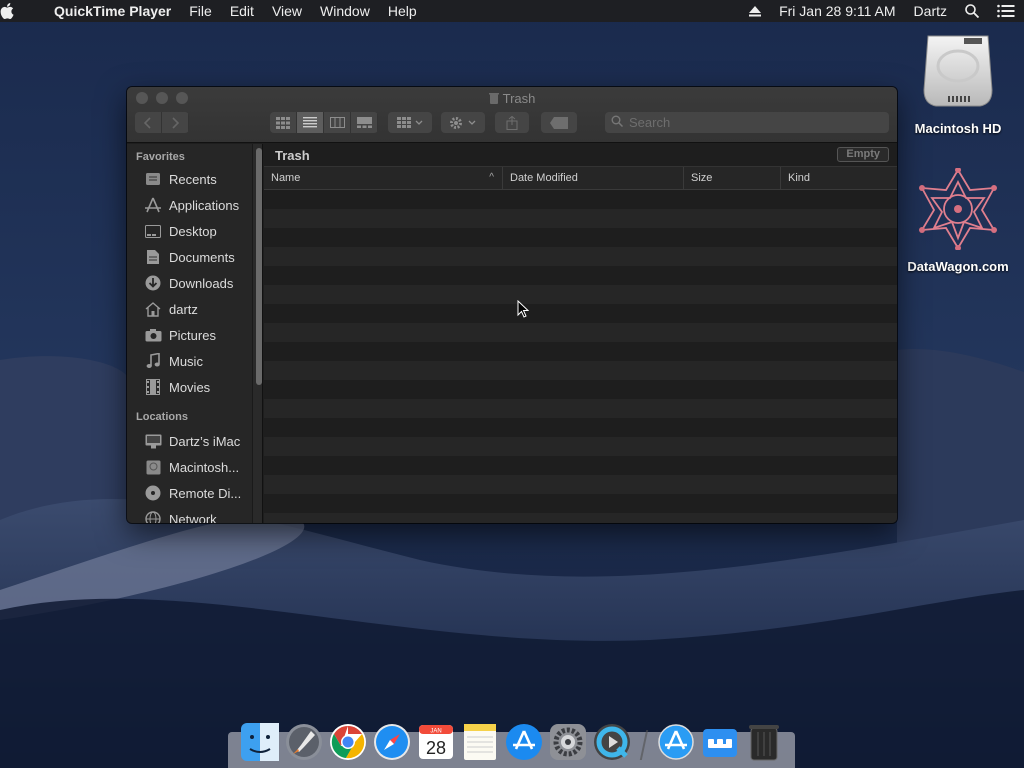  I want to click on forward-button, so click(175, 122).